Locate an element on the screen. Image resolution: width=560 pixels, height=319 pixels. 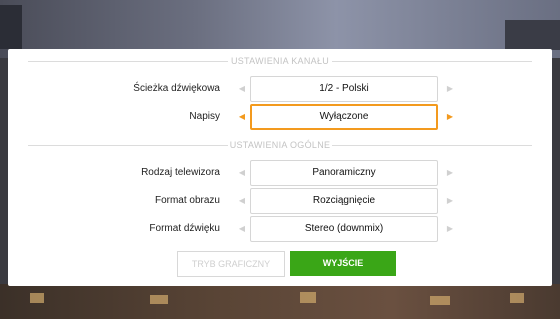
setting-label: Ścieżka dźwiękowa is located at coordinates (176, 88).